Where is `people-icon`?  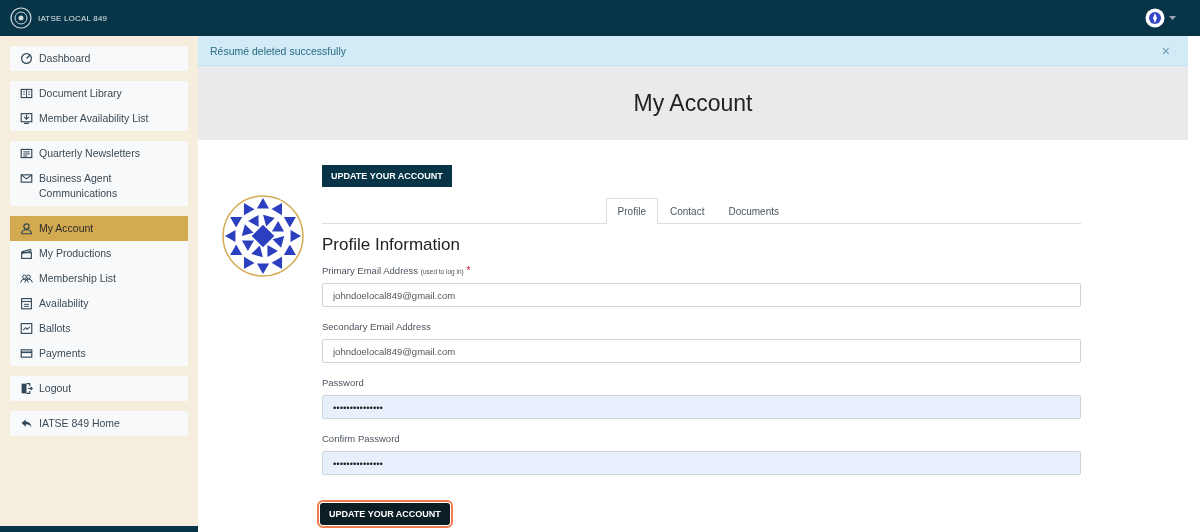 people-icon is located at coordinates (26, 278).